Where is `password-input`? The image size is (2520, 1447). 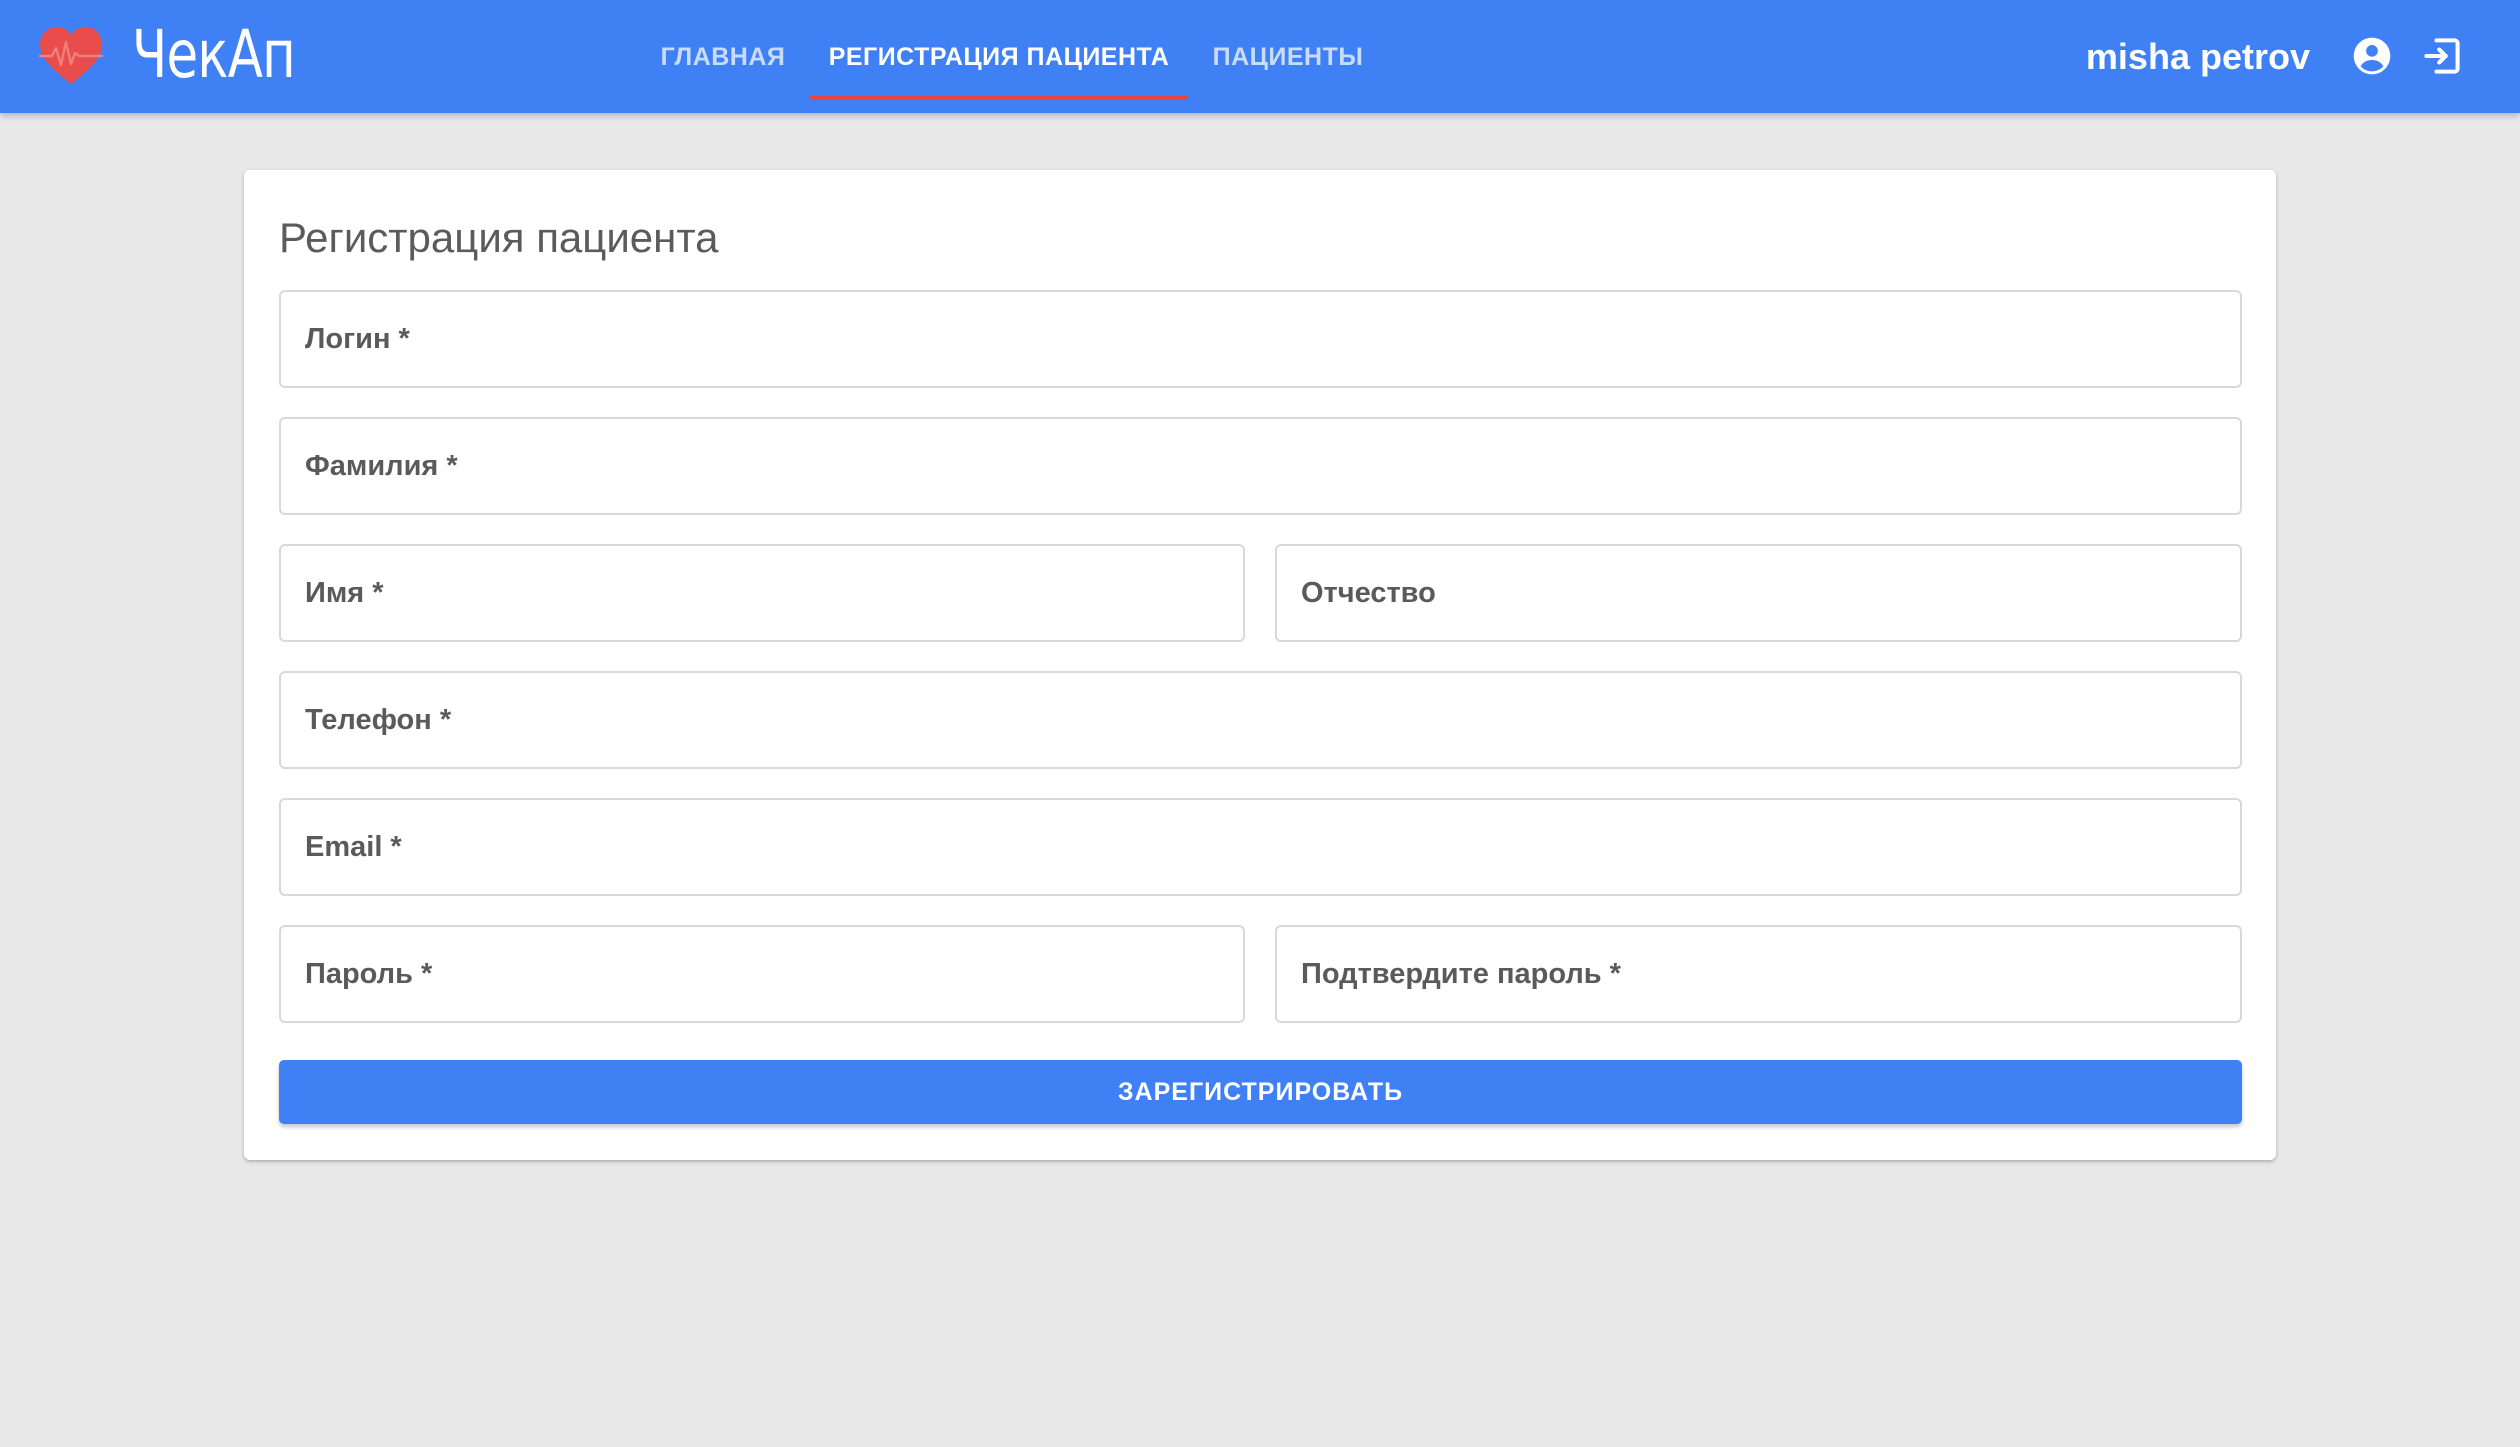 password-input is located at coordinates (762, 974).